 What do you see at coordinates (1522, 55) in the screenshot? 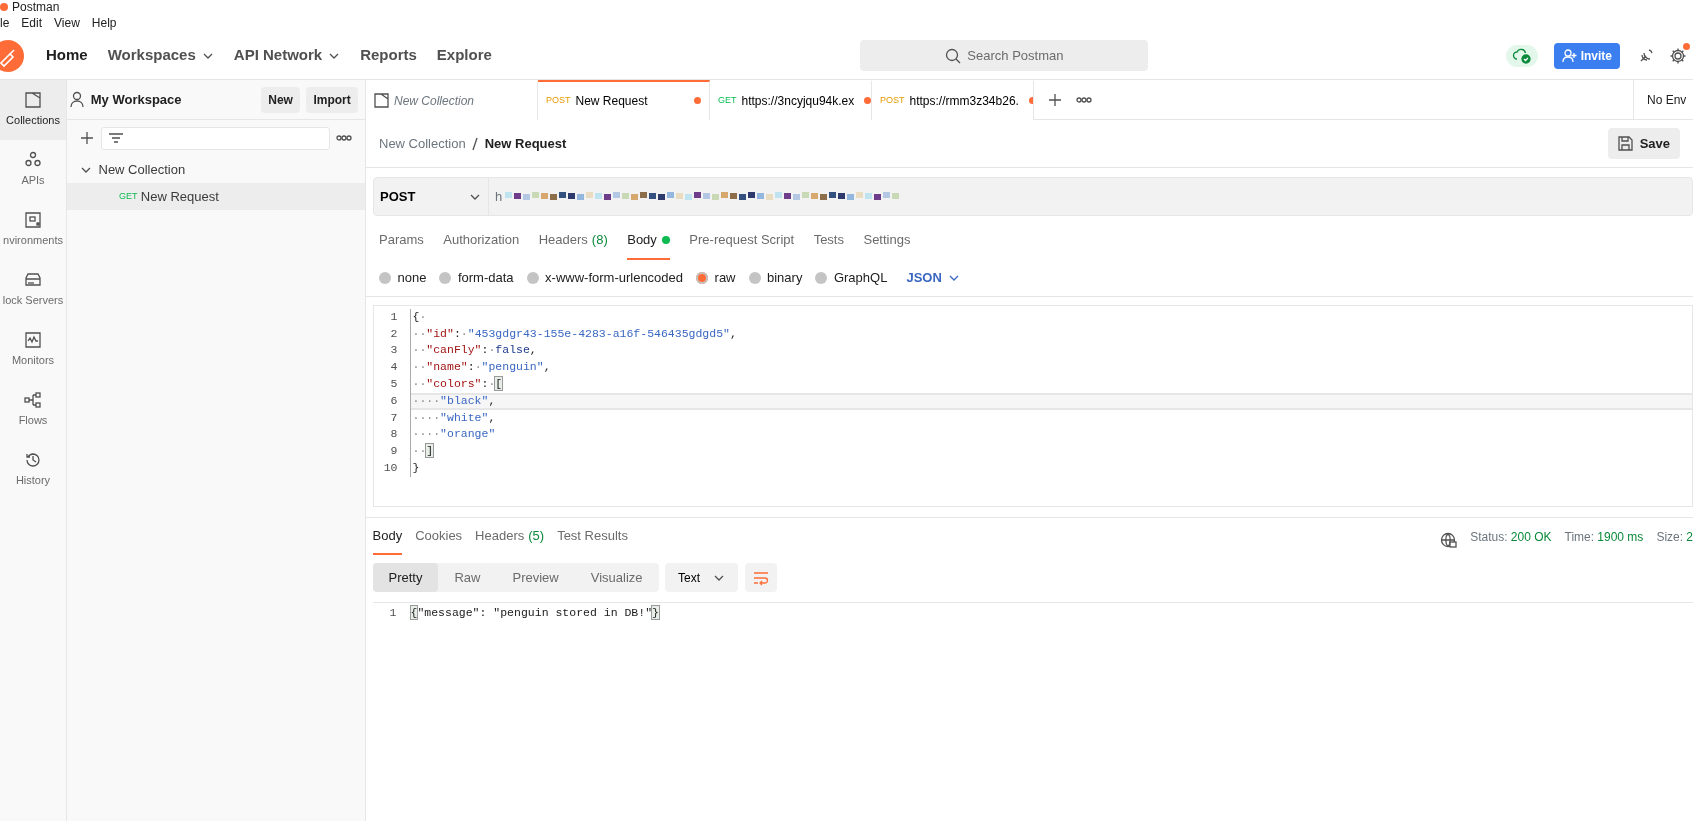
I see `sync-status-icon` at bounding box center [1522, 55].